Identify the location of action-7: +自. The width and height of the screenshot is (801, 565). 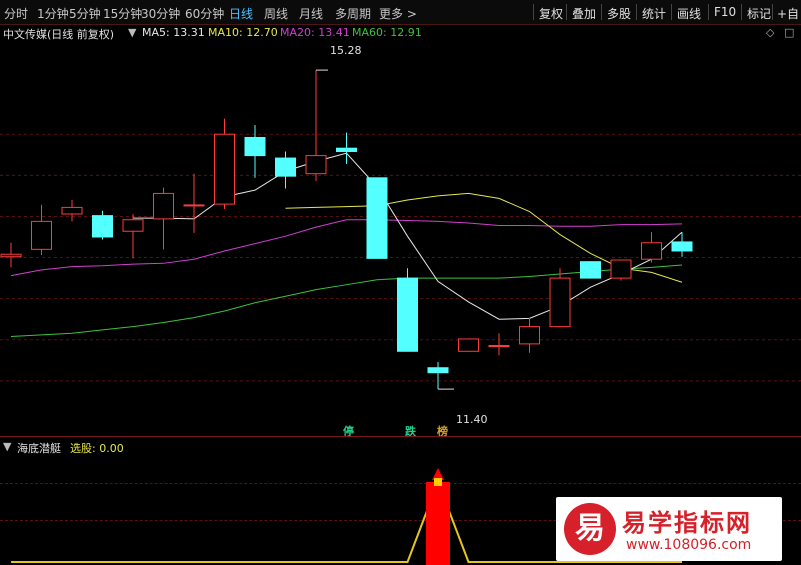
(788, 13).